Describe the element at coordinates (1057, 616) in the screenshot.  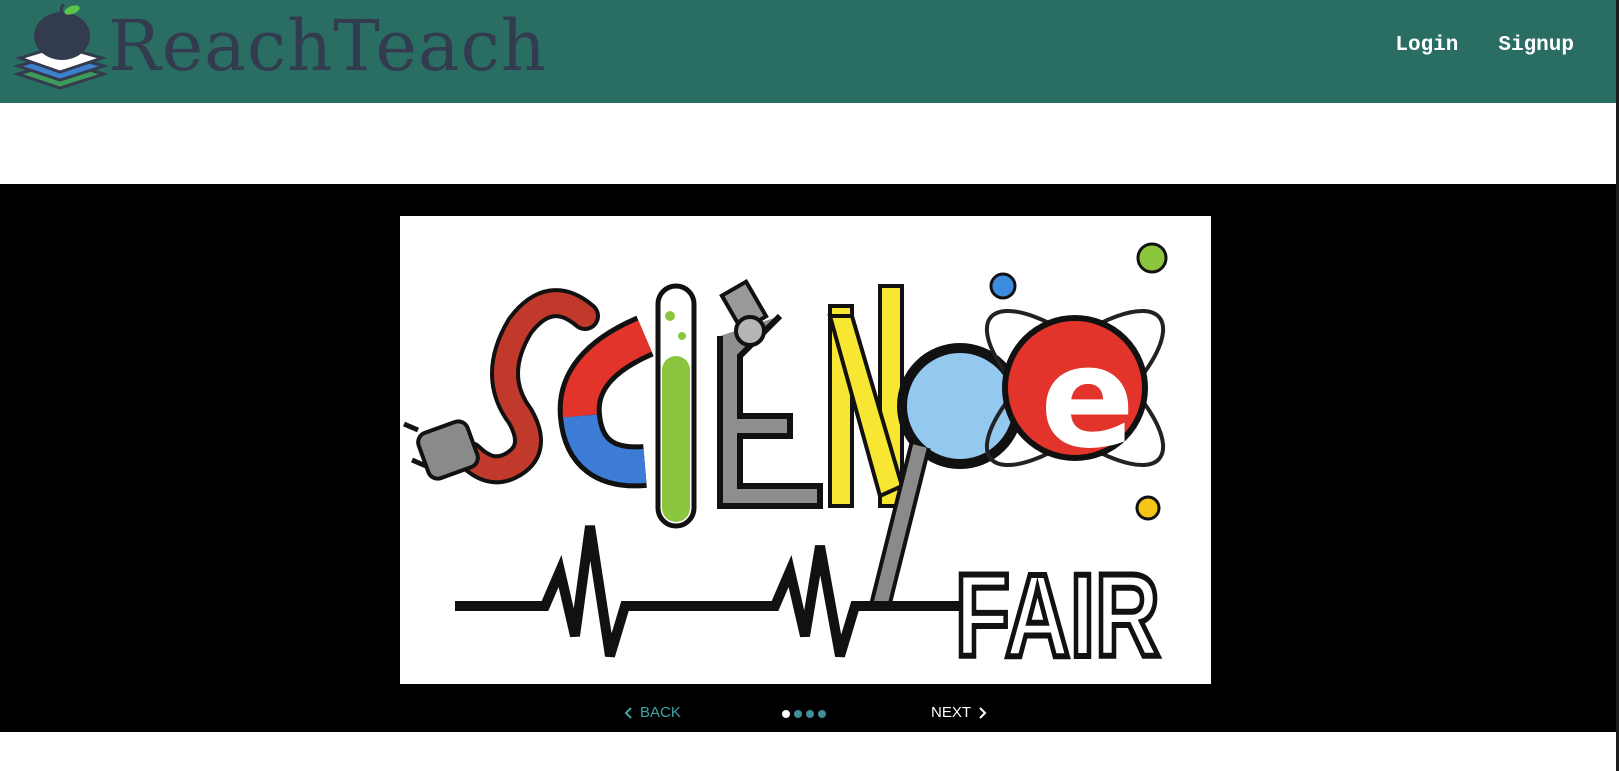
I see `science-fair-label: FAIR` at that location.